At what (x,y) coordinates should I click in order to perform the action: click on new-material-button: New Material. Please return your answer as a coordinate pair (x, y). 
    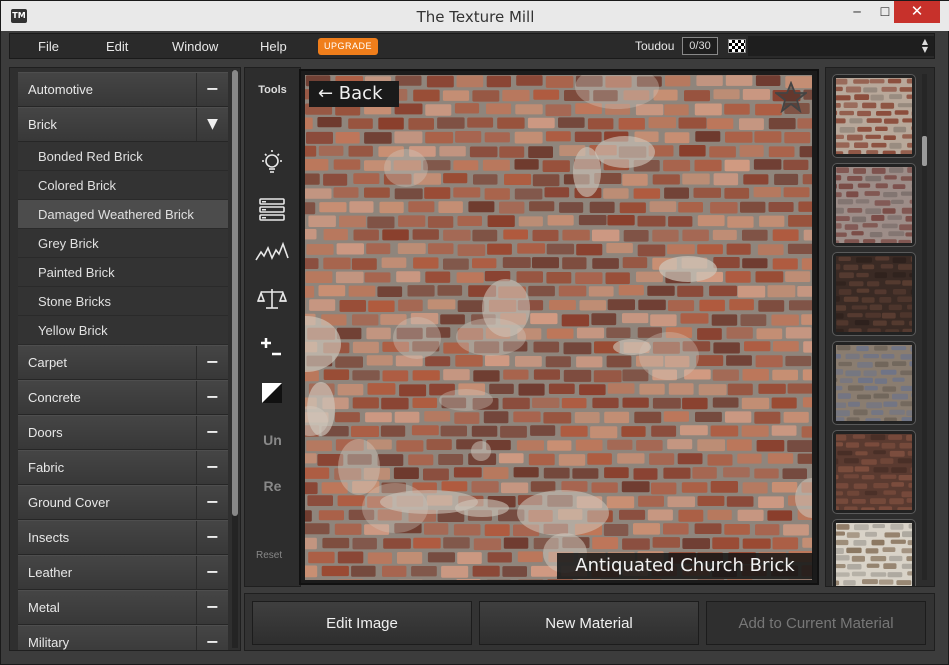
    Looking at the image, I should click on (589, 623).